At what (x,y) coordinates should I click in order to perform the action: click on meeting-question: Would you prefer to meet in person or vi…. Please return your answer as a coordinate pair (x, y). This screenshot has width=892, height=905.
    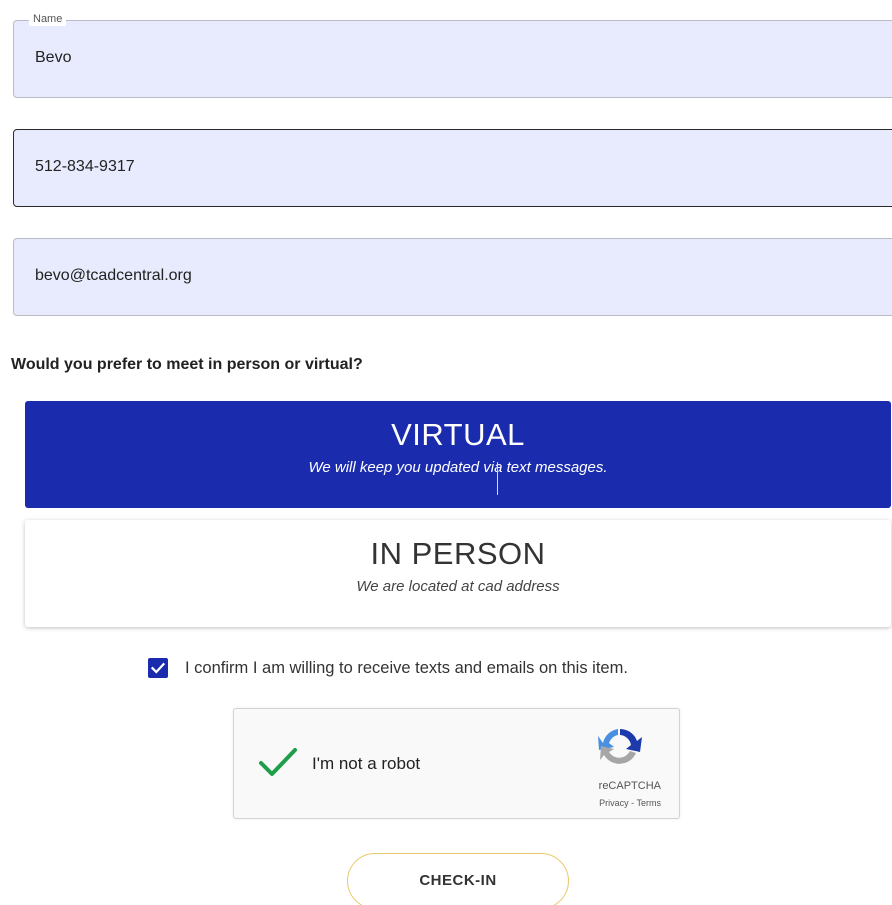
    Looking at the image, I should click on (187, 364).